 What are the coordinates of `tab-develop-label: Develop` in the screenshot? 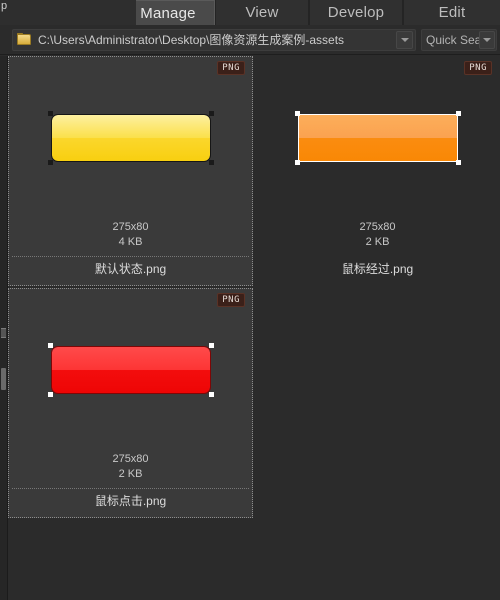 It's located at (356, 12).